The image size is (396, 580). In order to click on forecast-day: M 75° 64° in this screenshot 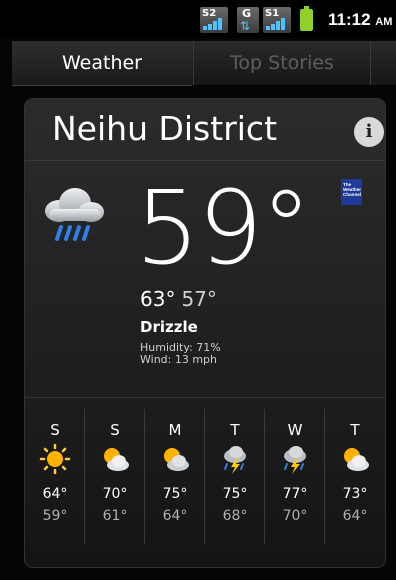, I will do `click(175, 479)`.